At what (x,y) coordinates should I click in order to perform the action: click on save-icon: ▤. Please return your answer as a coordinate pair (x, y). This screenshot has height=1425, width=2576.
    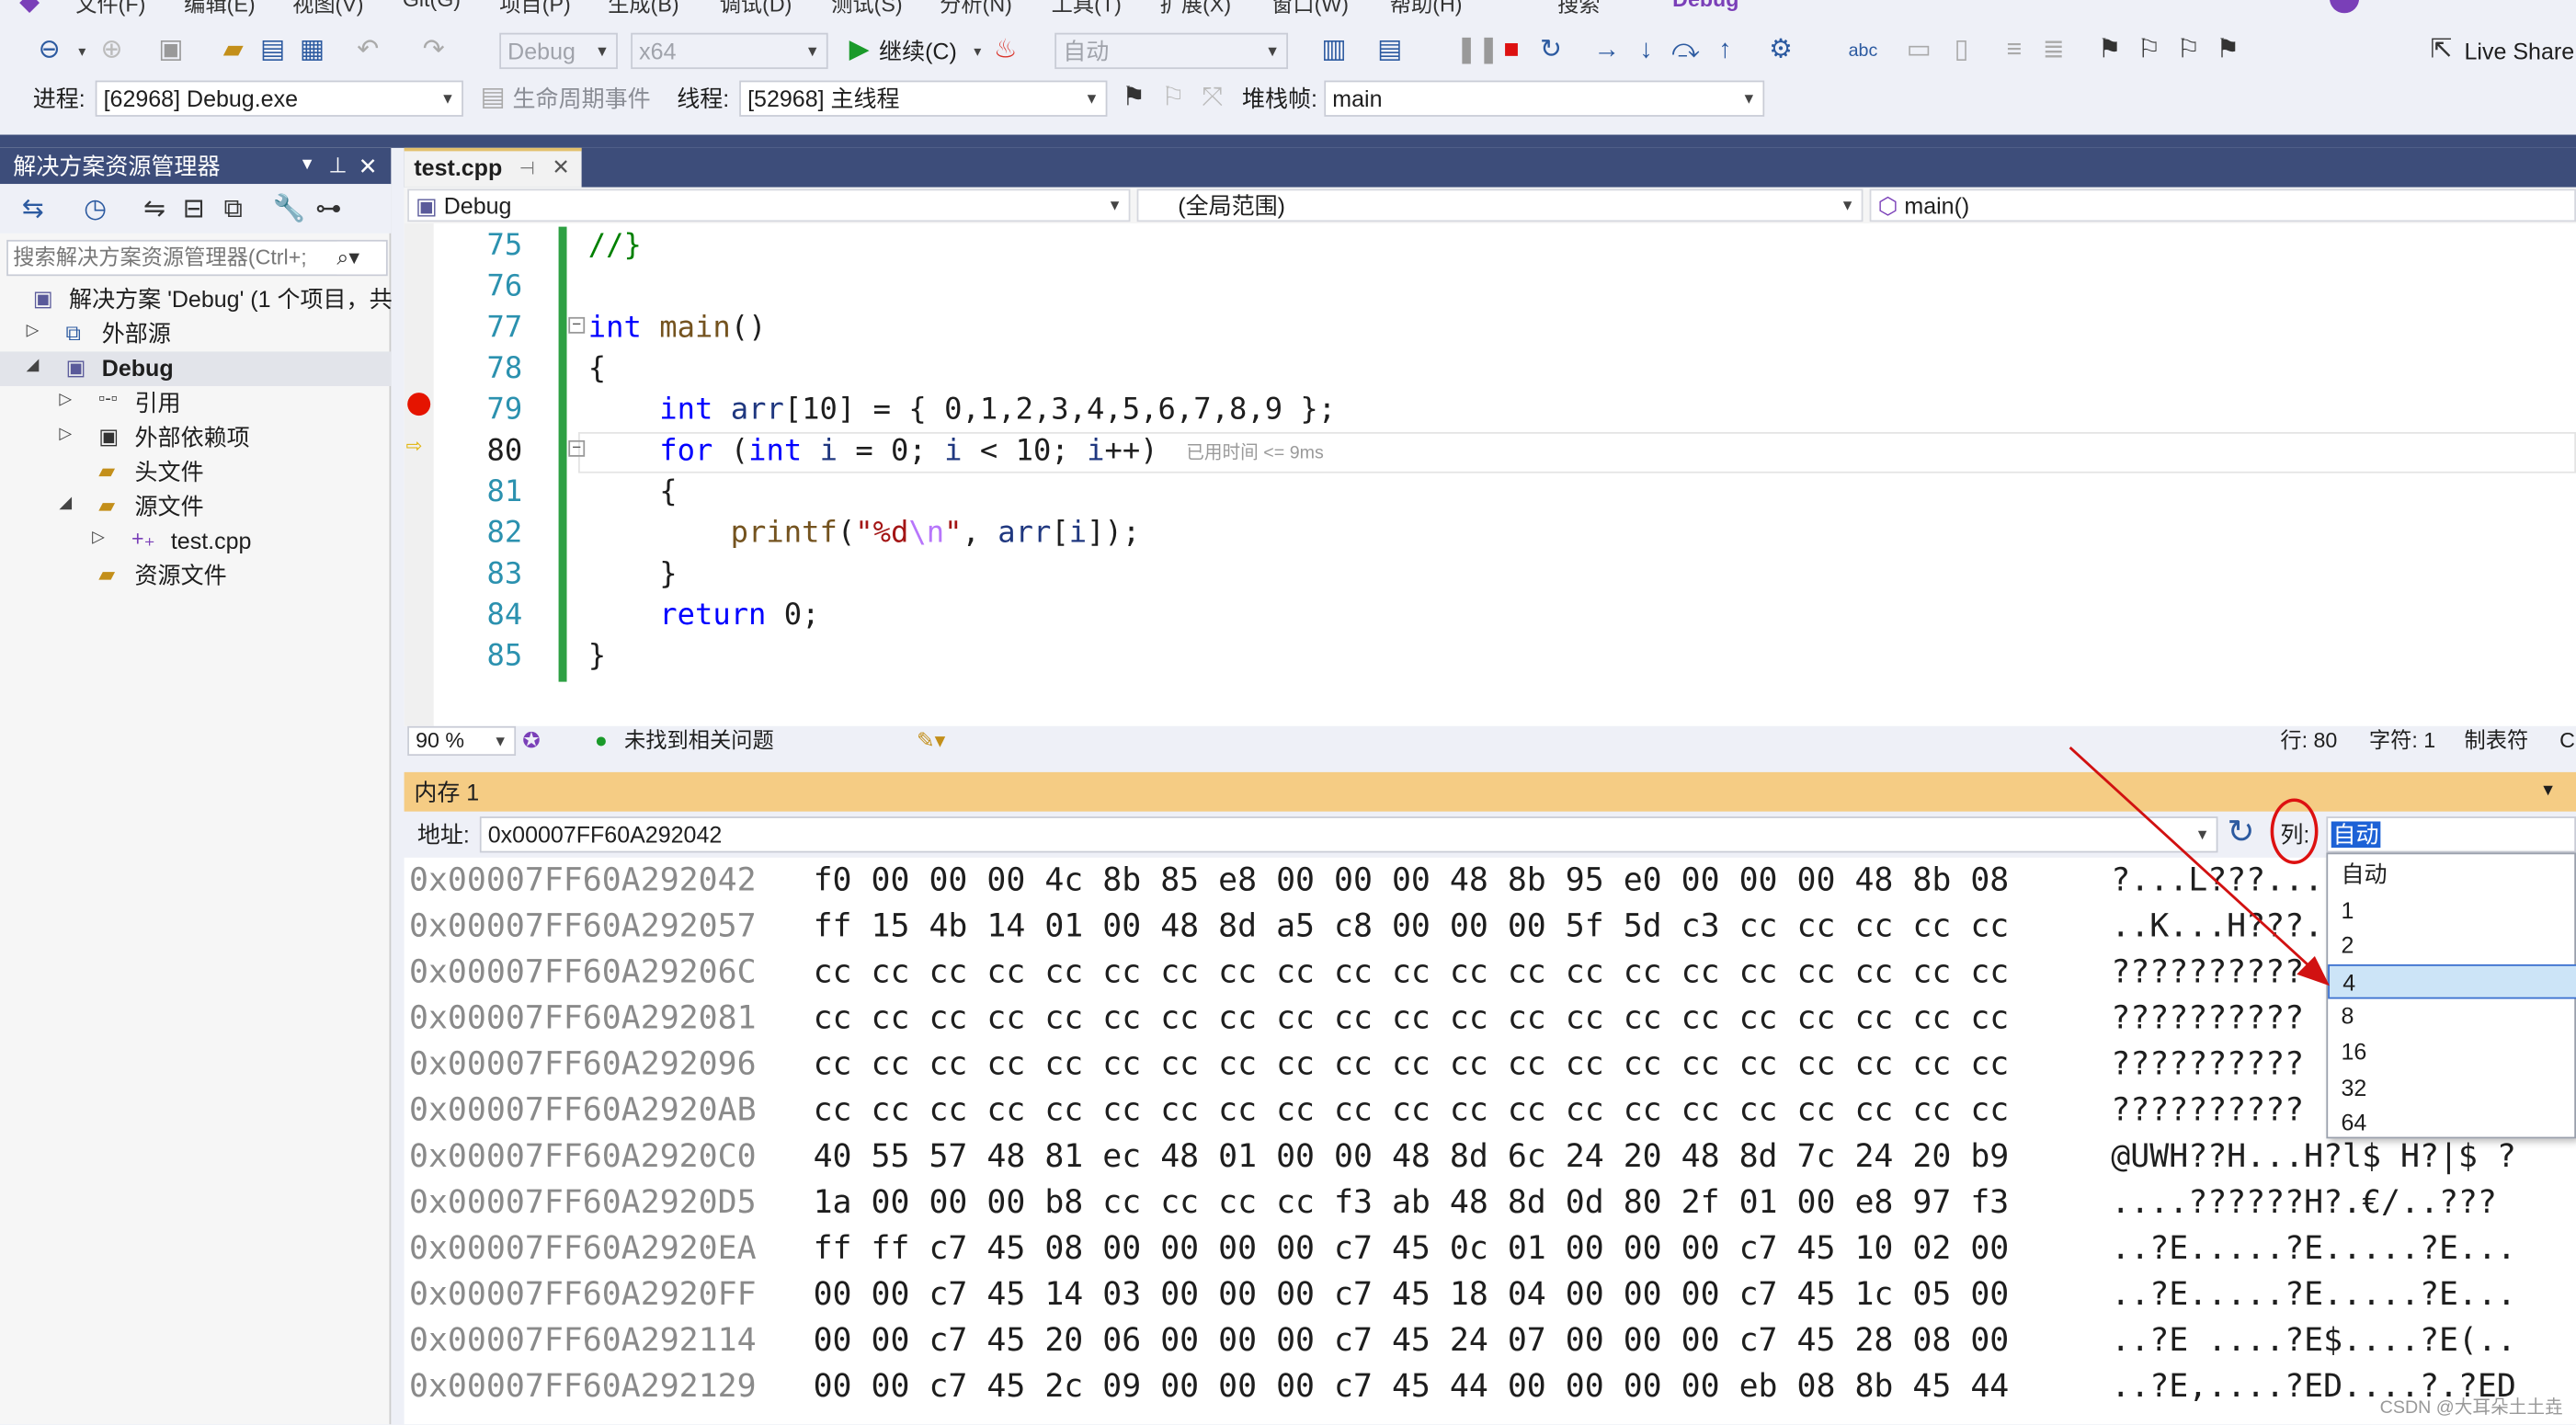
    Looking at the image, I should click on (273, 51).